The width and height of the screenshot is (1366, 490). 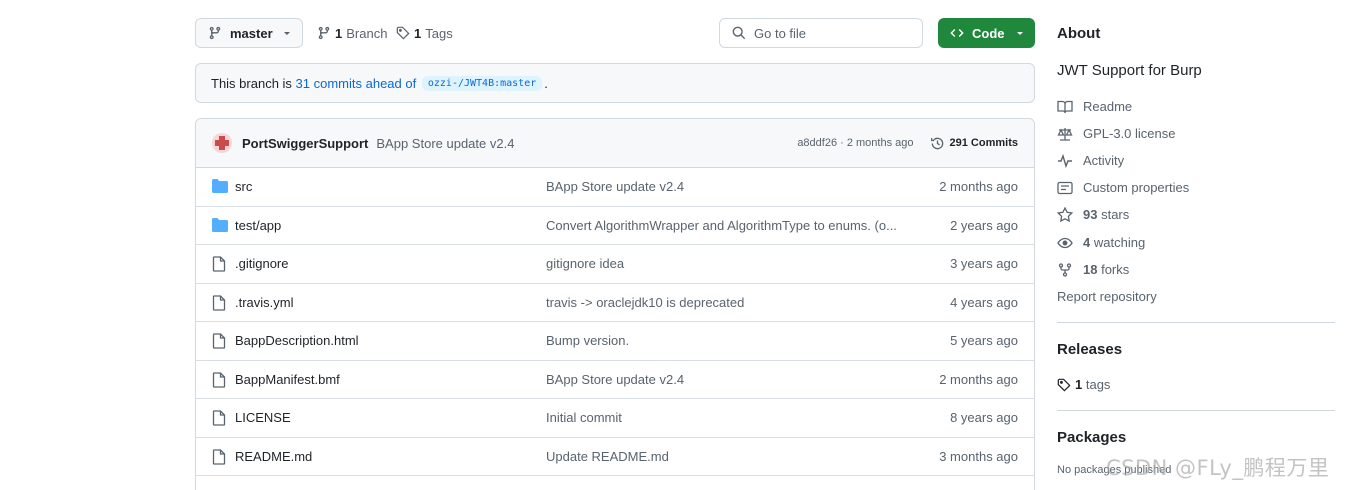 What do you see at coordinates (855, 143) in the screenshot?
I see `commit-hash-time: a8ddf26 · 2 months ago` at bounding box center [855, 143].